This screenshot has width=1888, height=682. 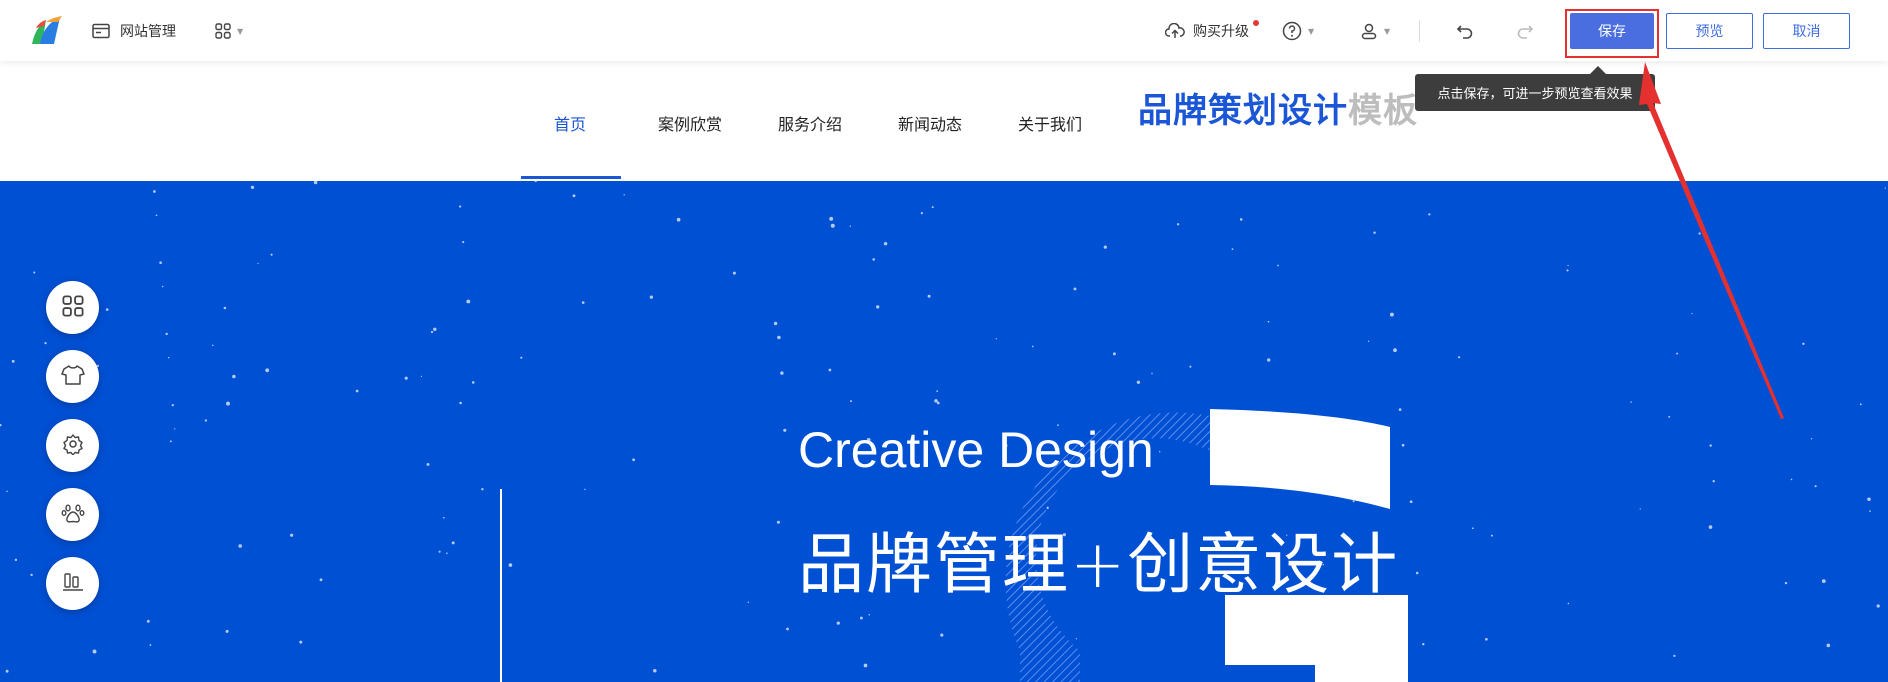 I want to click on tooltip-arrow, so click(x=1598, y=70).